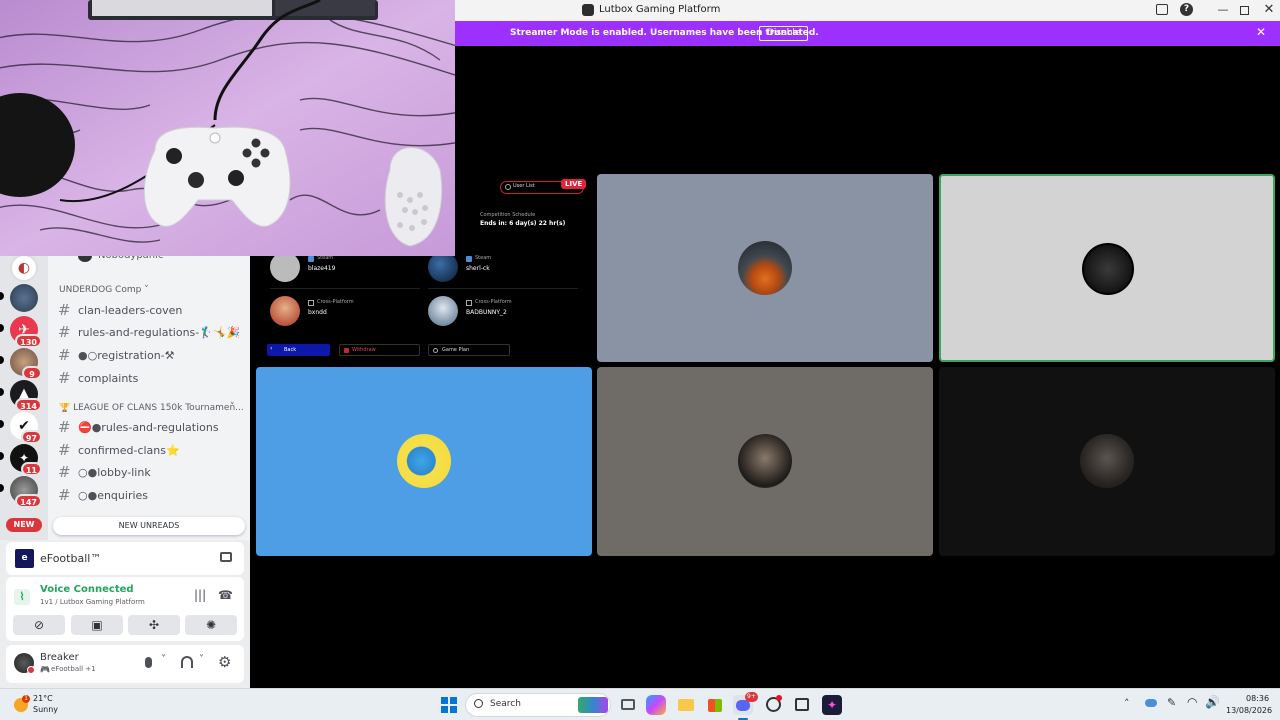 Image resolution: width=1280 pixels, height=720 pixels. What do you see at coordinates (271, 348) in the screenshot?
I see `chevron-left-icon: ‹` at bounding box center [271, 348].